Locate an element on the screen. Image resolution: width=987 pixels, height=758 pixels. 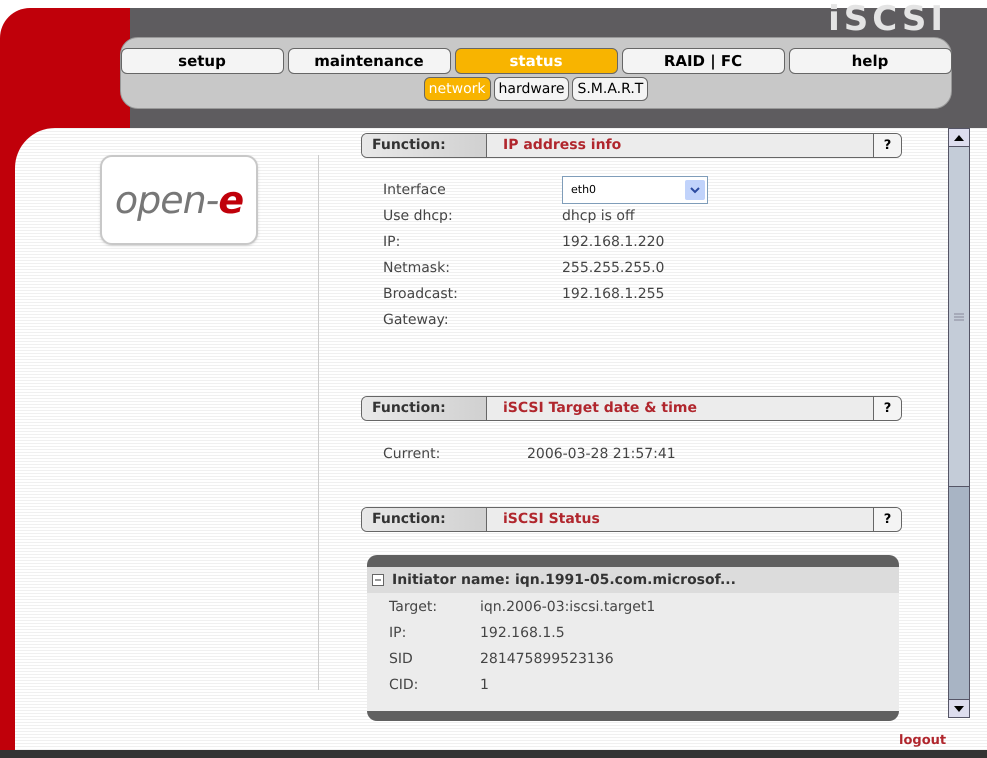
down-arrow-icon is located at coordinates (959, 708).